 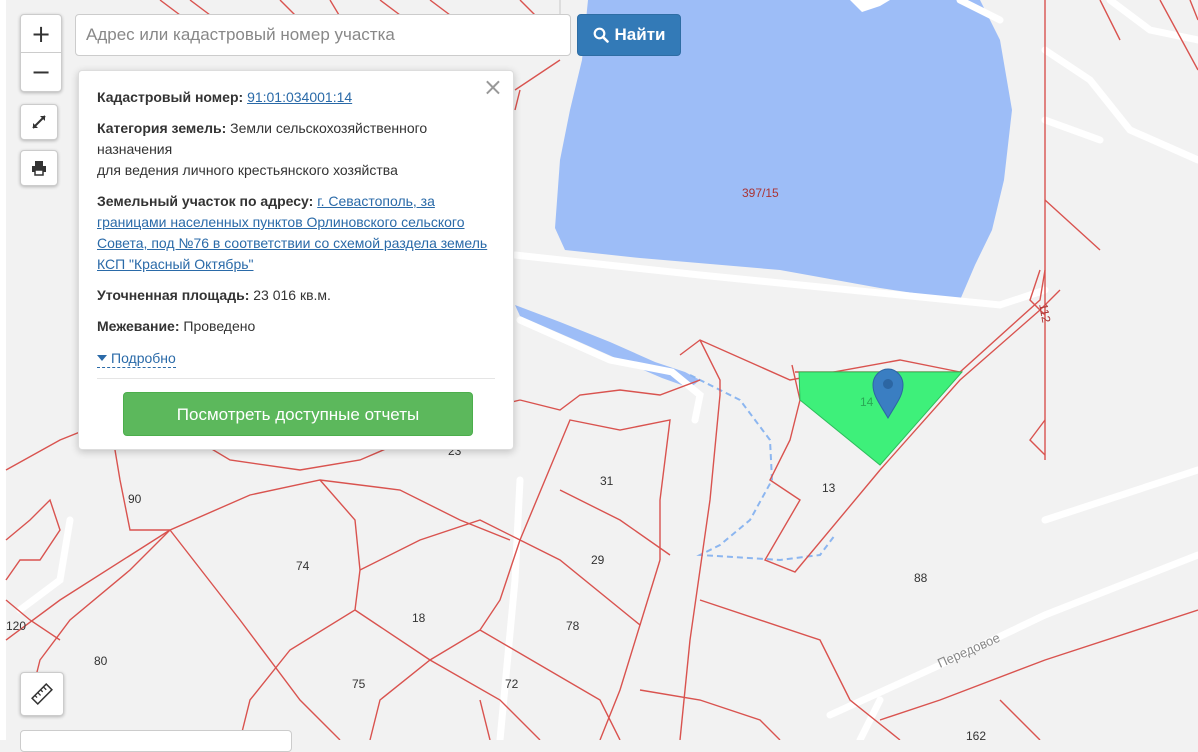 I want to click on parcel-label-31: 31, so click(x=607, y=481).